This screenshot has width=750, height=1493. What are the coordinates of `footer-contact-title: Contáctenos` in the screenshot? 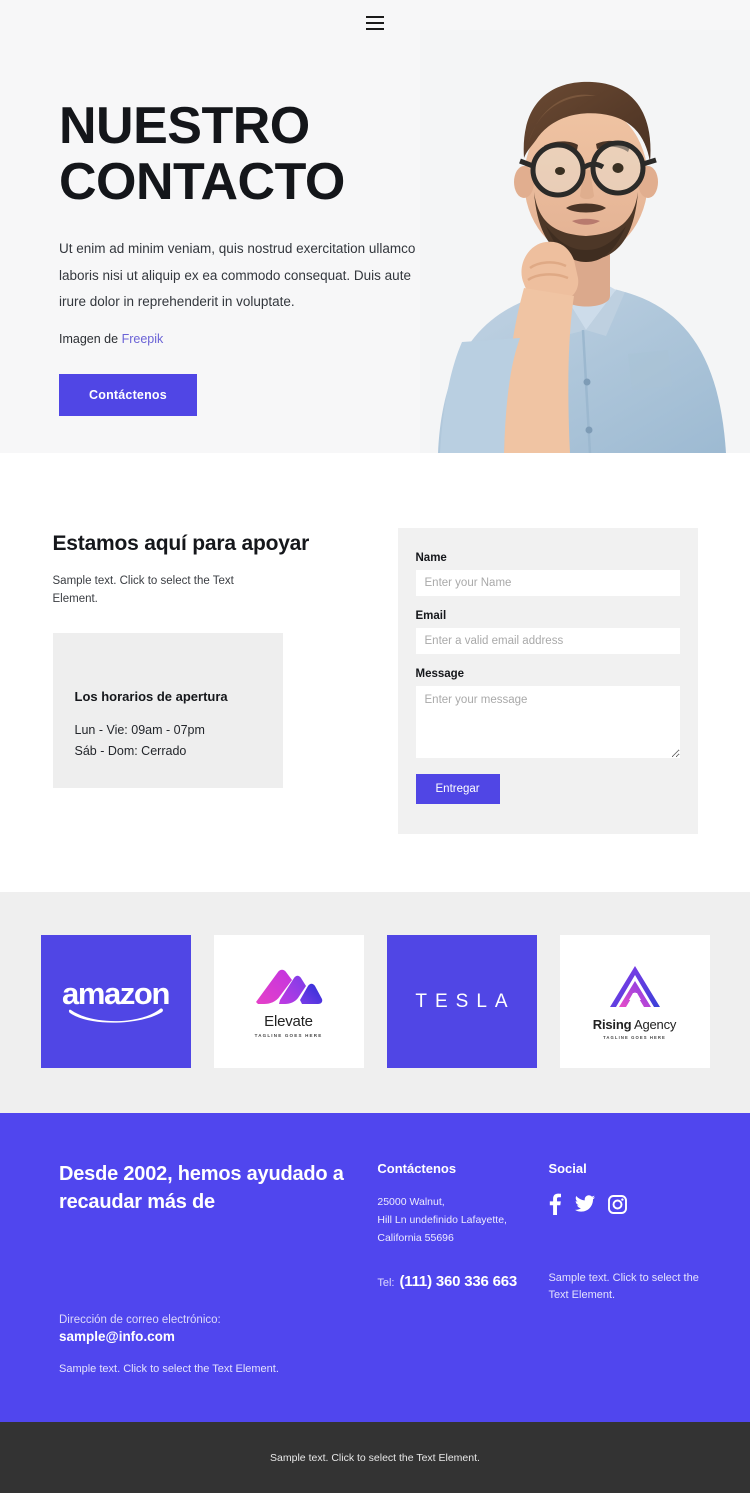 It's located at (417, 1168).